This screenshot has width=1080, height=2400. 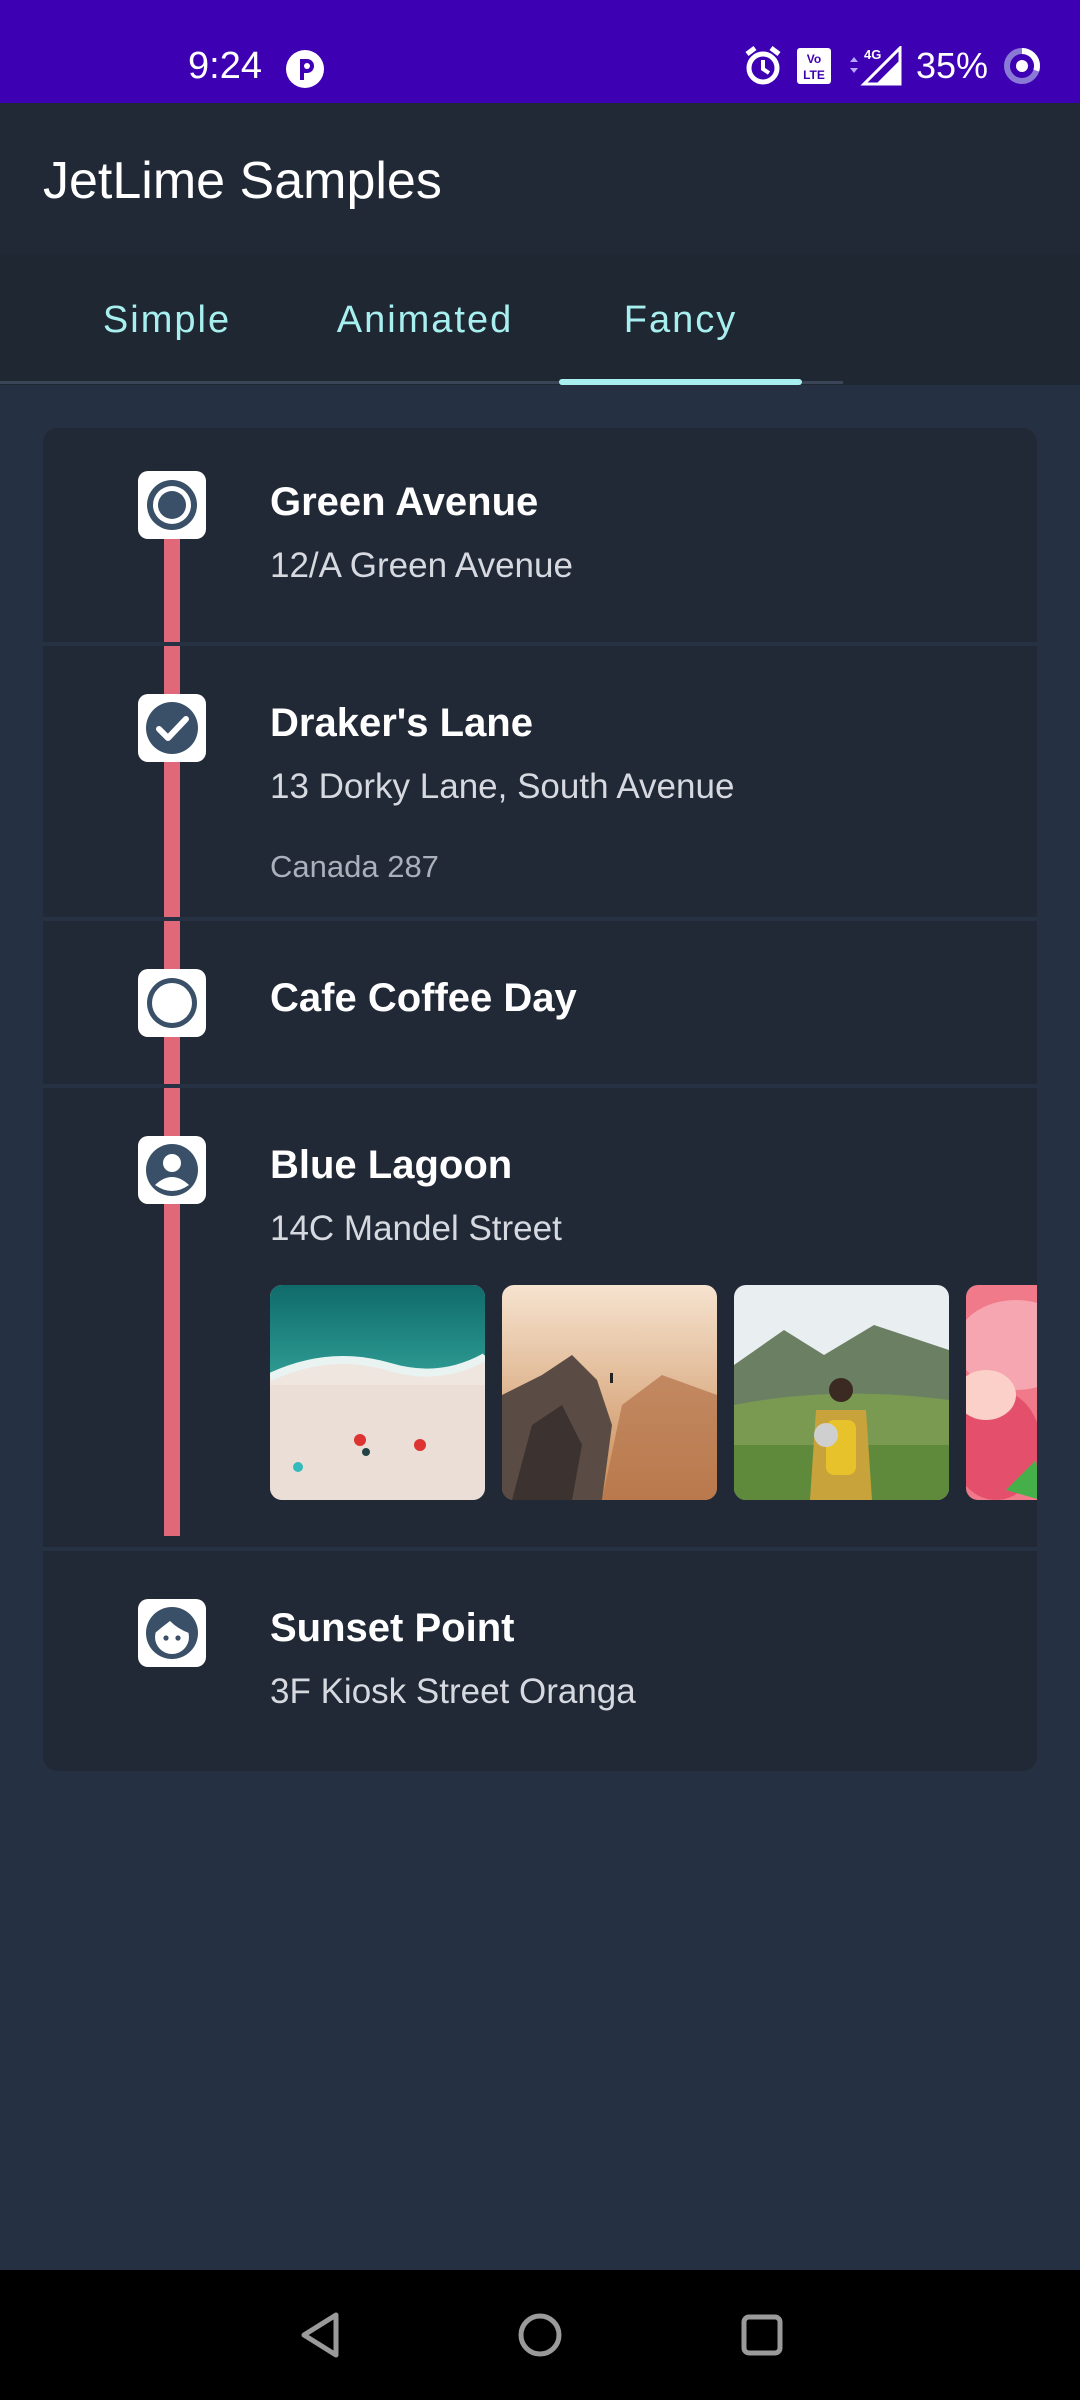 What do you see at coordinates (814, 75) in the screenshot?
I see `svg-text: LTE` at bounding box center [814, 75].